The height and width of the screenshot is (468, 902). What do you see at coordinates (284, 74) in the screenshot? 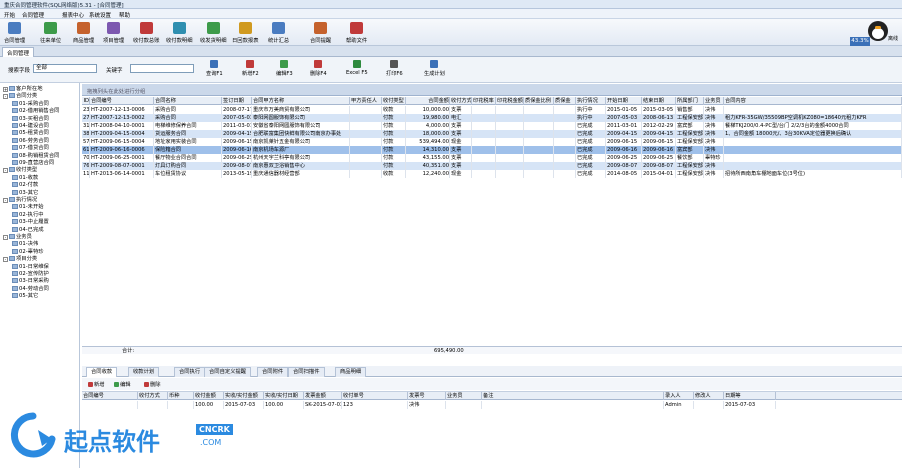
I see `search-button-label: 编辑F3` at bounding box center [284, 74].